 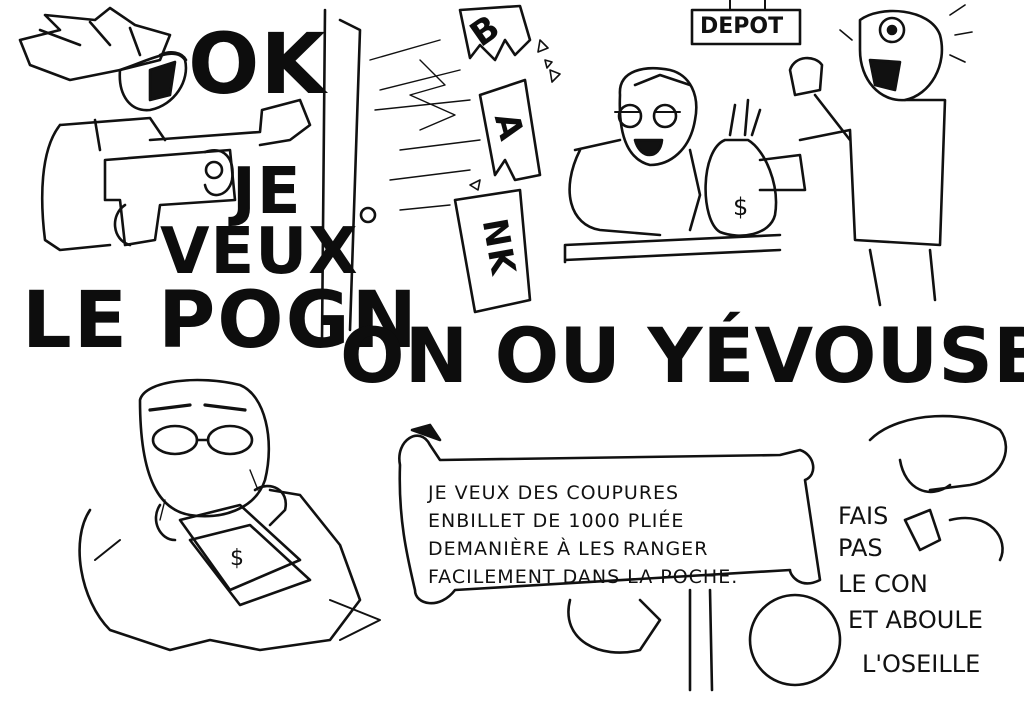 What do you see at coordinates (863, 516) in the screenshot?
I see `side-line-1: FAIS` at bounding box center [863, 516].